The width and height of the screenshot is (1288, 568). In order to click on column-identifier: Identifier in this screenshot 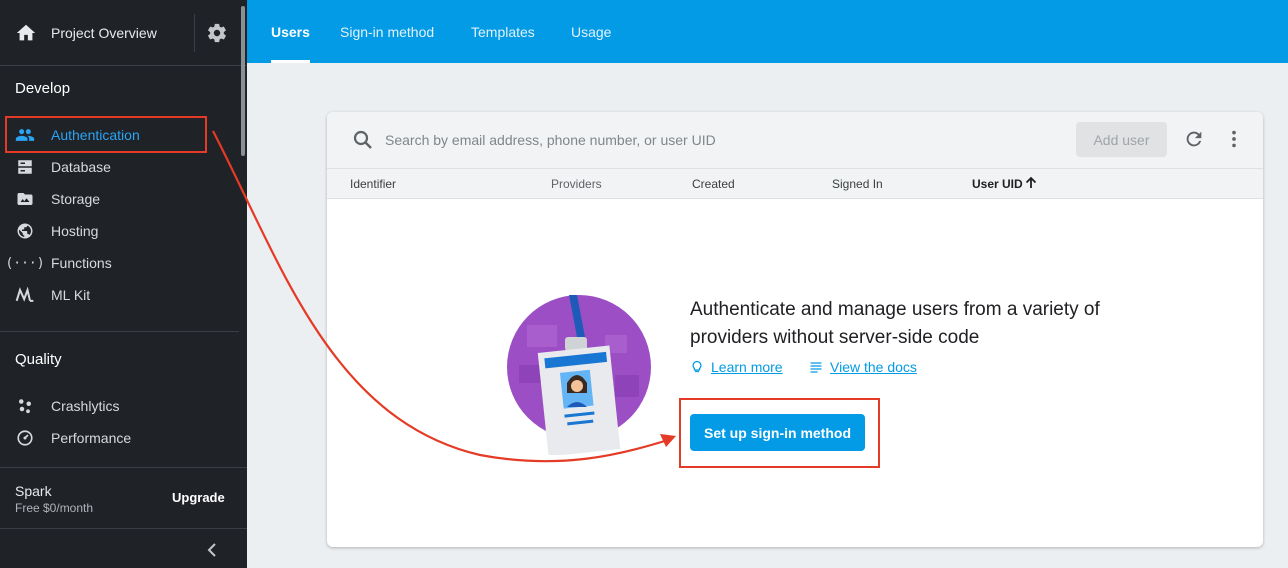, I will do `click(373, 184)`.